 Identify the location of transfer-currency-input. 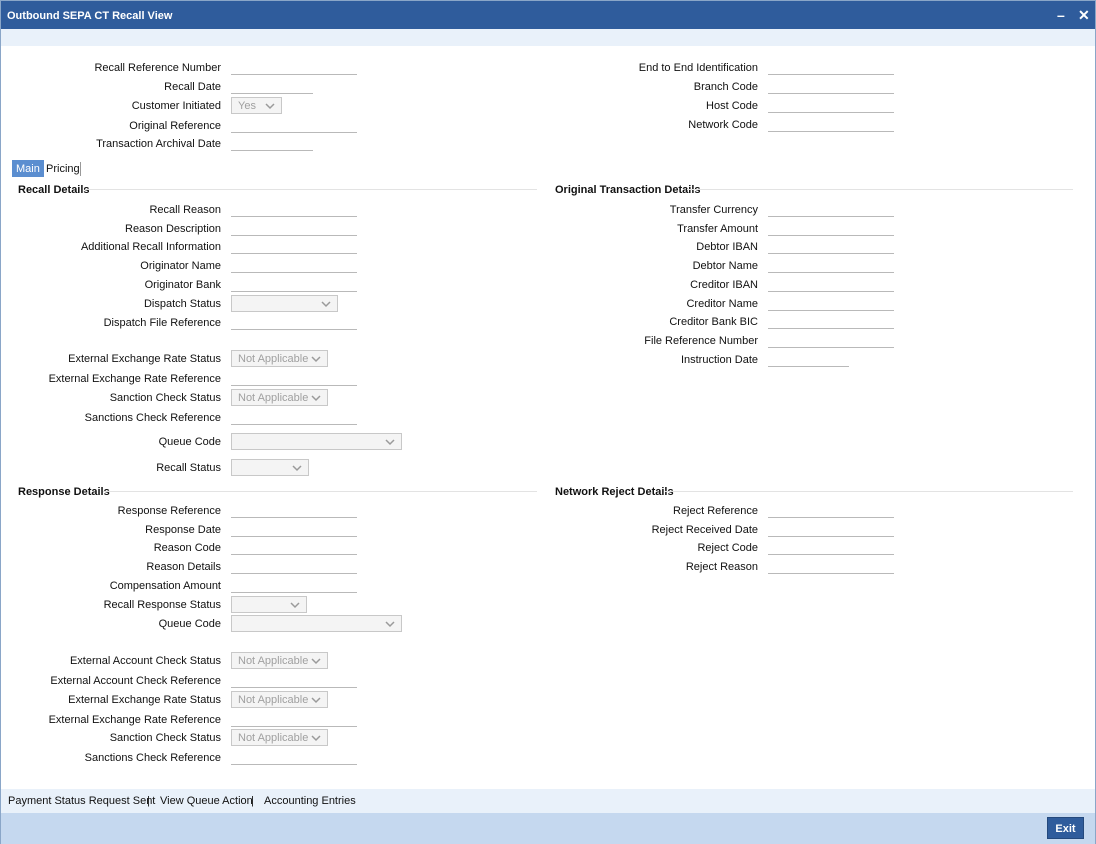
(831, 210).